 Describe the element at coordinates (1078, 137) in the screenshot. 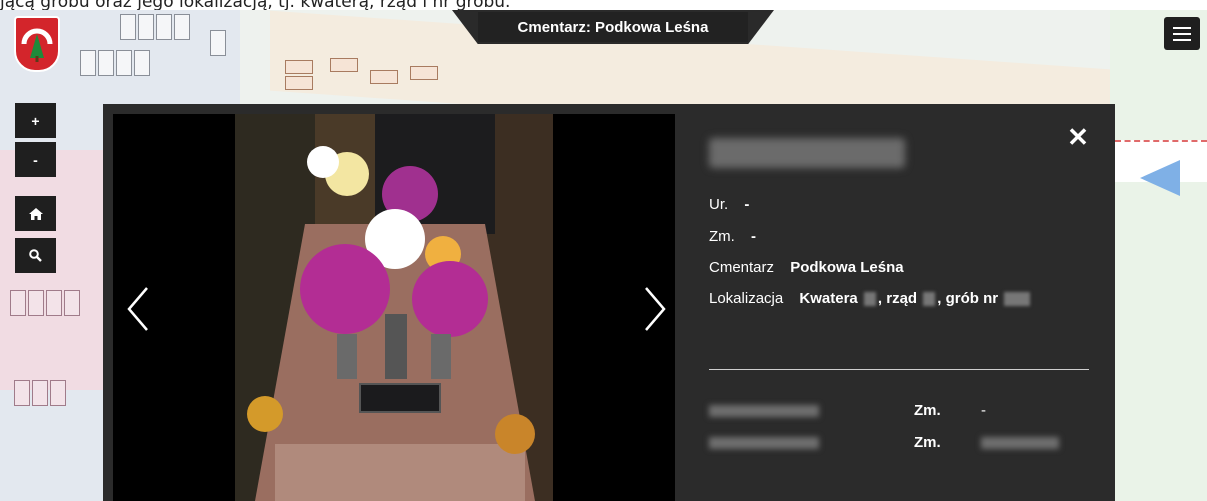

I see `close-button: ✕` at that location.